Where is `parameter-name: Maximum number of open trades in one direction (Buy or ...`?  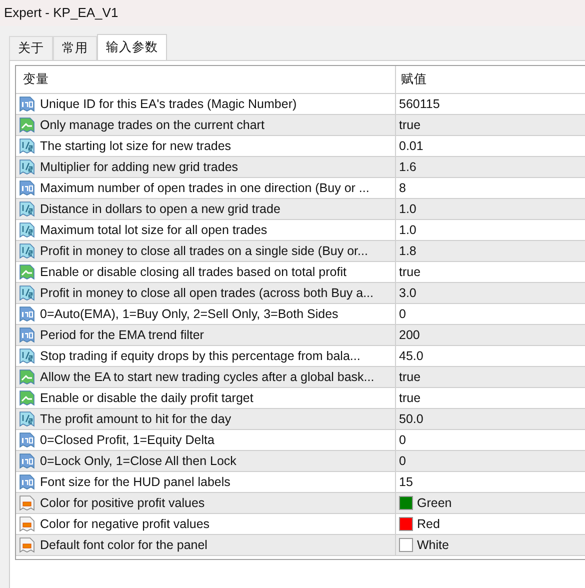 parameter-name: Maximum number of open trades in one direction (Buy or ... is located at coordinates (205, 188).